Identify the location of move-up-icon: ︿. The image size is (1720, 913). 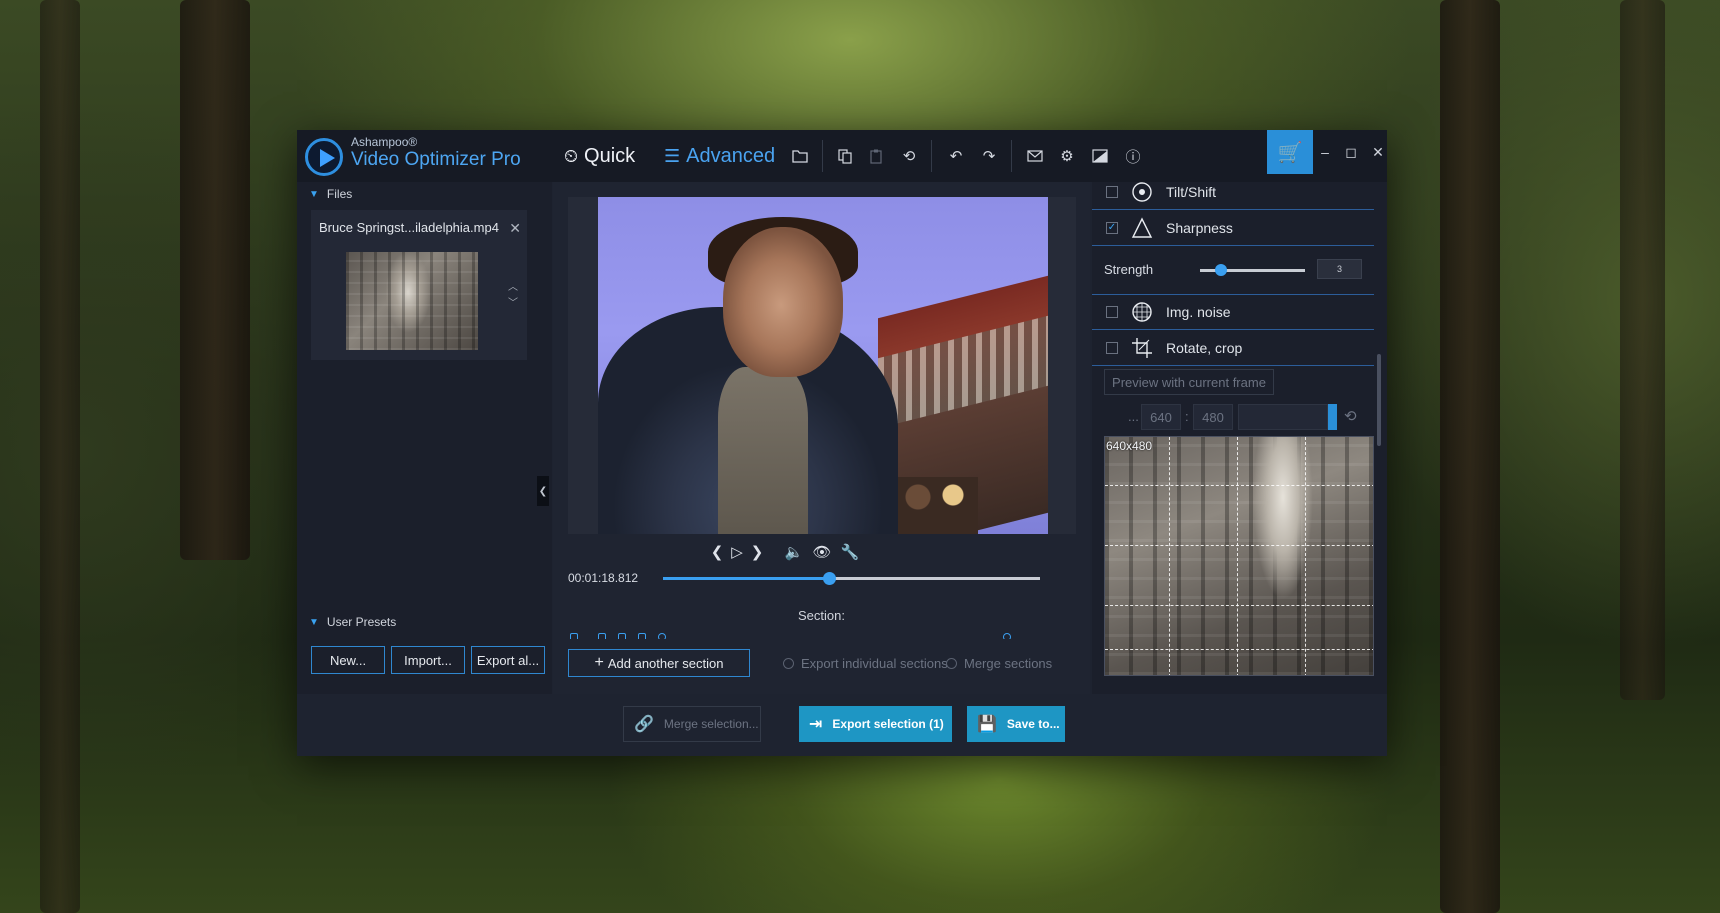
(513, 285).